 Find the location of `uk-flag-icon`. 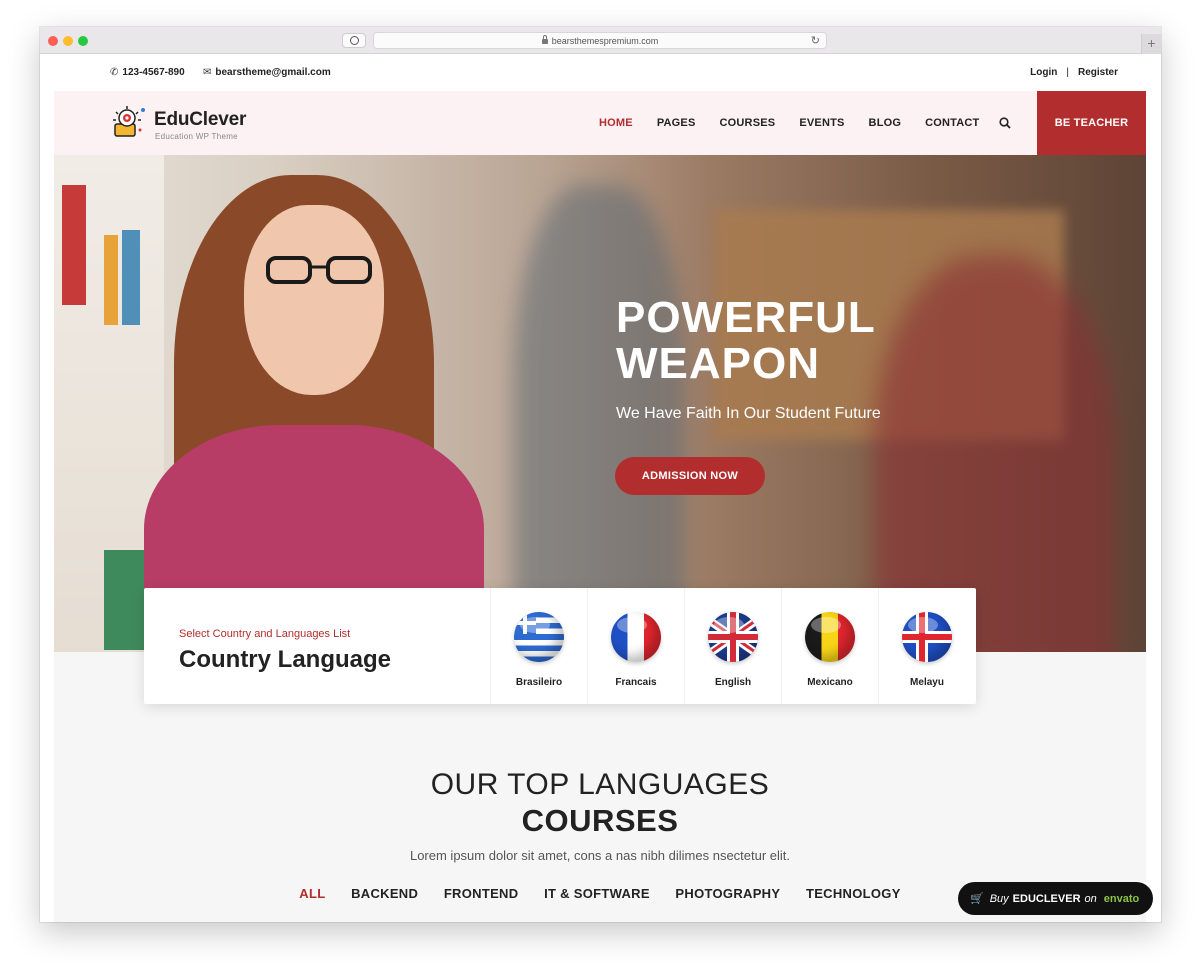

uk-flag-icon is located at coordinates (733, 637).